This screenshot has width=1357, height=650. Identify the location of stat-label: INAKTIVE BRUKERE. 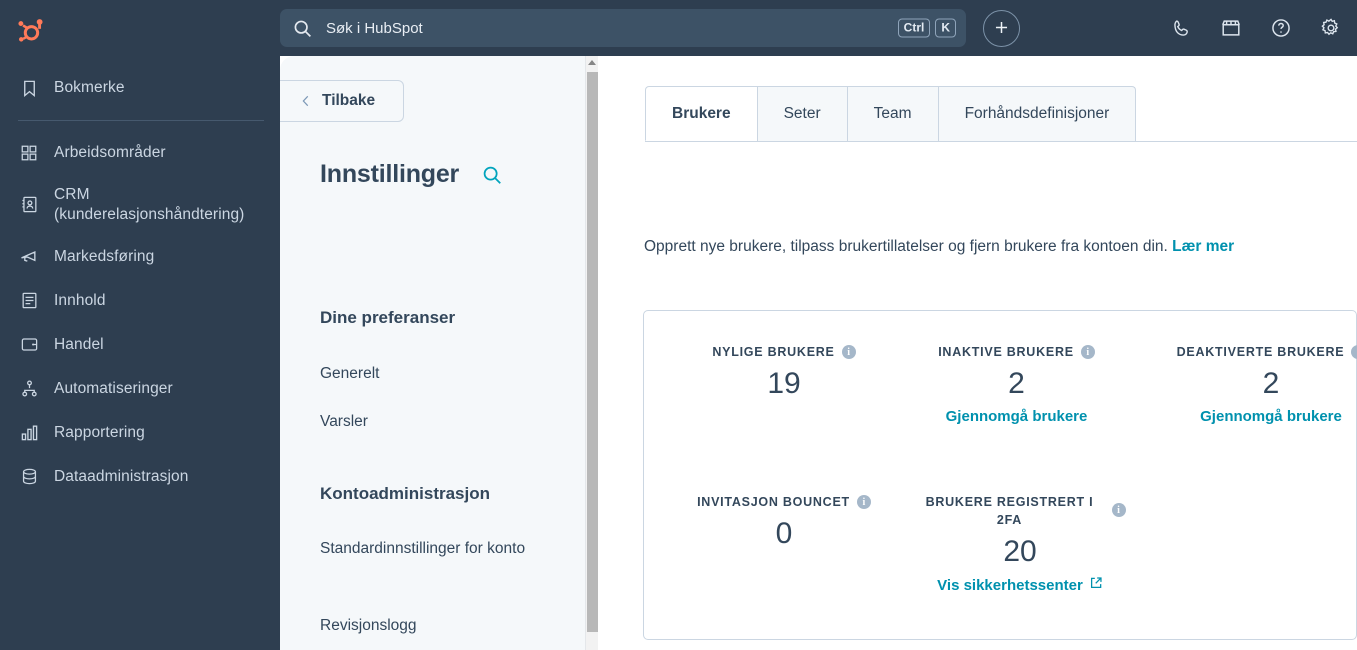
(1006, 352).